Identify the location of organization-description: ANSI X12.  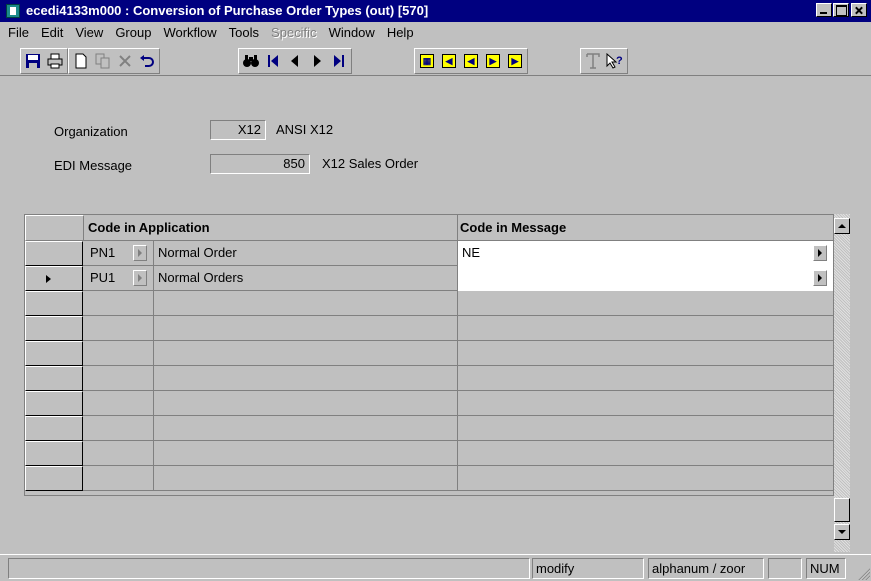
(305, 129).